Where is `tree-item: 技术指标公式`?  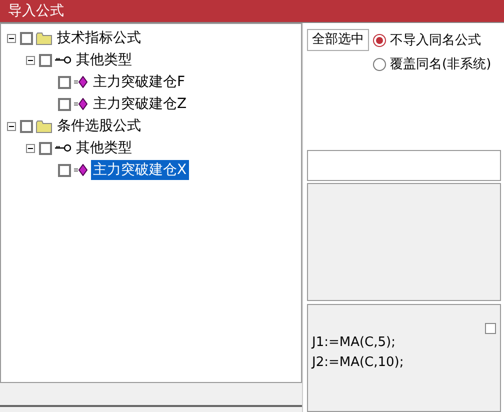
tree-item: 技术指标公式 is located at coordinates (99, 38).